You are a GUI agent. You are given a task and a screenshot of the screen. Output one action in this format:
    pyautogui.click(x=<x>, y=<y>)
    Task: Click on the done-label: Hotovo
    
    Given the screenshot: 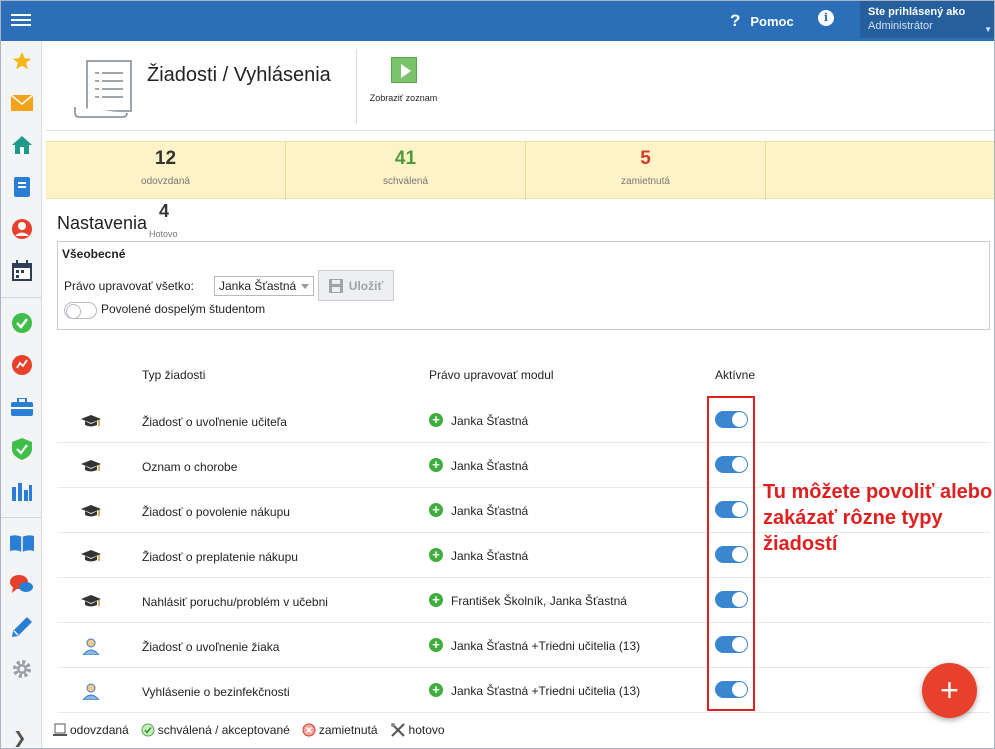 What is the action you would take?
    pyautogui.click(x=163, y=234)
    